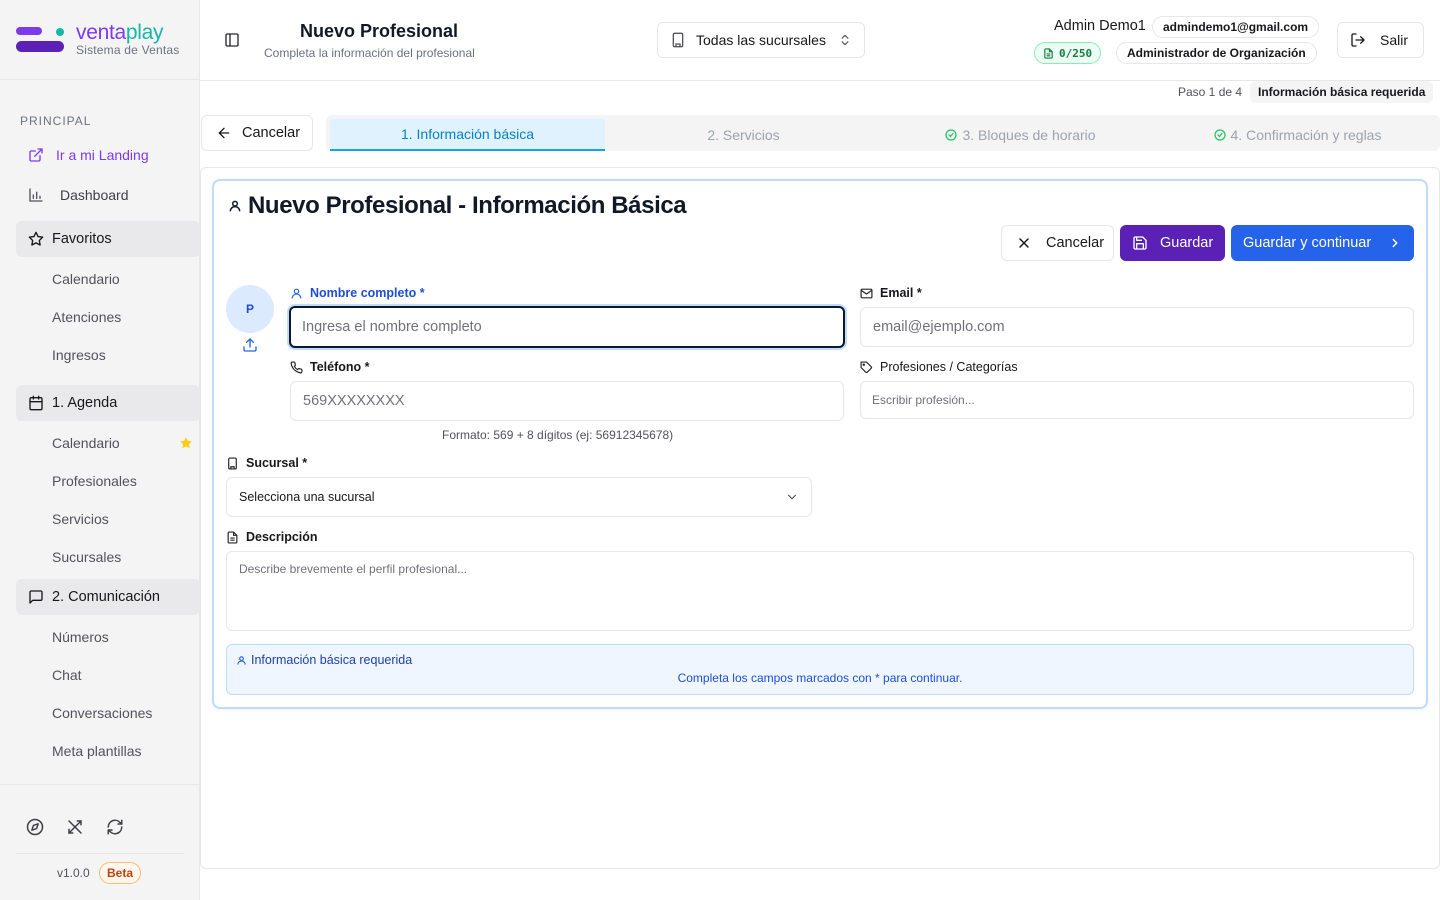  Describe the element at coordinates (250, 309) in the screenshot. I see `avatar: P` at that location.